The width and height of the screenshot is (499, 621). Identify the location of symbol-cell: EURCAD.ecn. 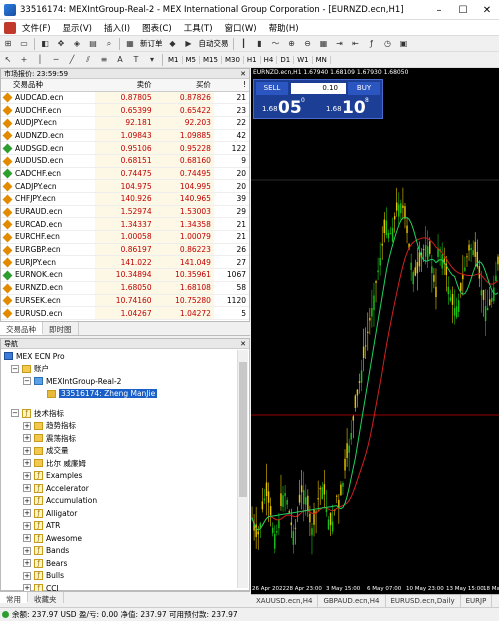
(48, 224).